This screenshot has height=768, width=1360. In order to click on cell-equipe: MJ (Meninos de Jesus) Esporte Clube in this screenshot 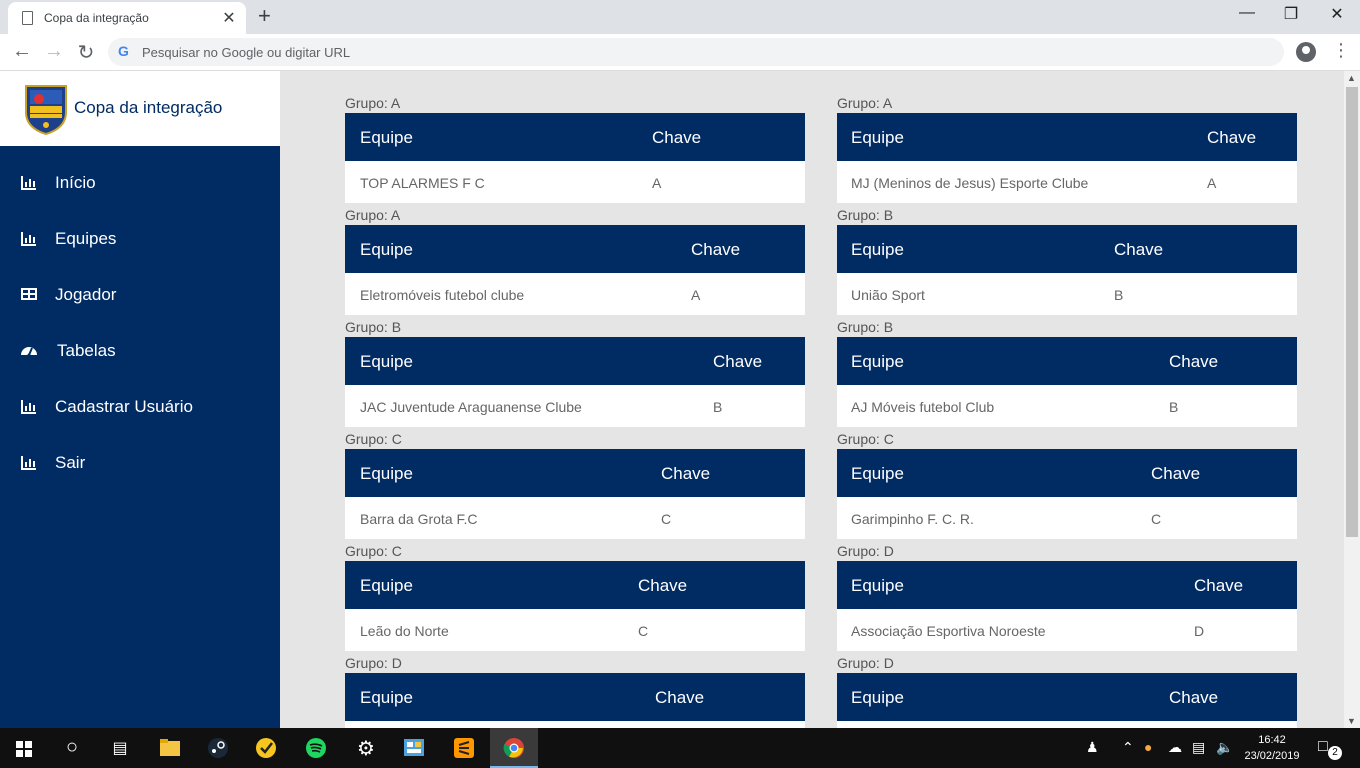, I will do `click(970, 183)`.